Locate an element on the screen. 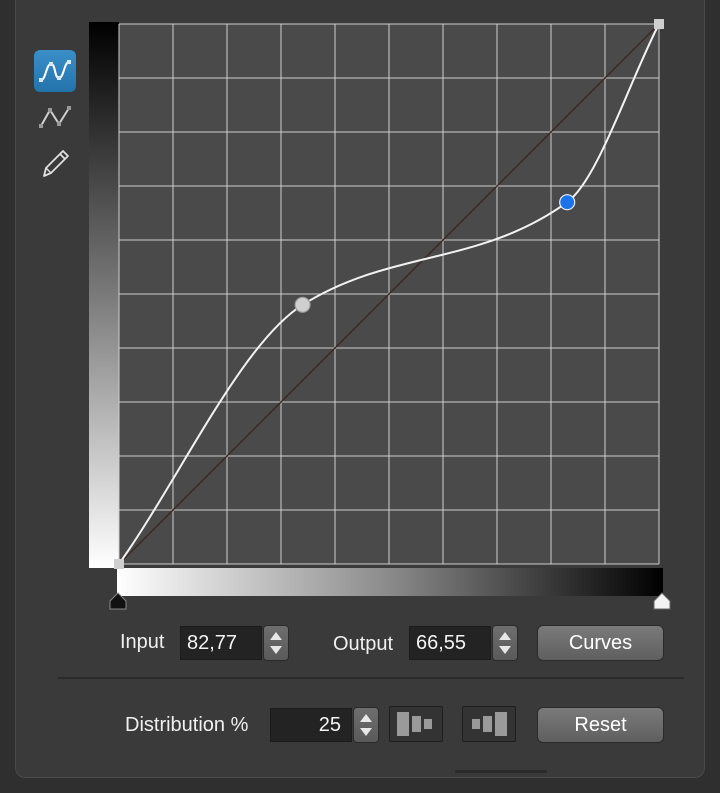 The image size is (720, 793). distribute-right-button is located at coordinates (489, 724).